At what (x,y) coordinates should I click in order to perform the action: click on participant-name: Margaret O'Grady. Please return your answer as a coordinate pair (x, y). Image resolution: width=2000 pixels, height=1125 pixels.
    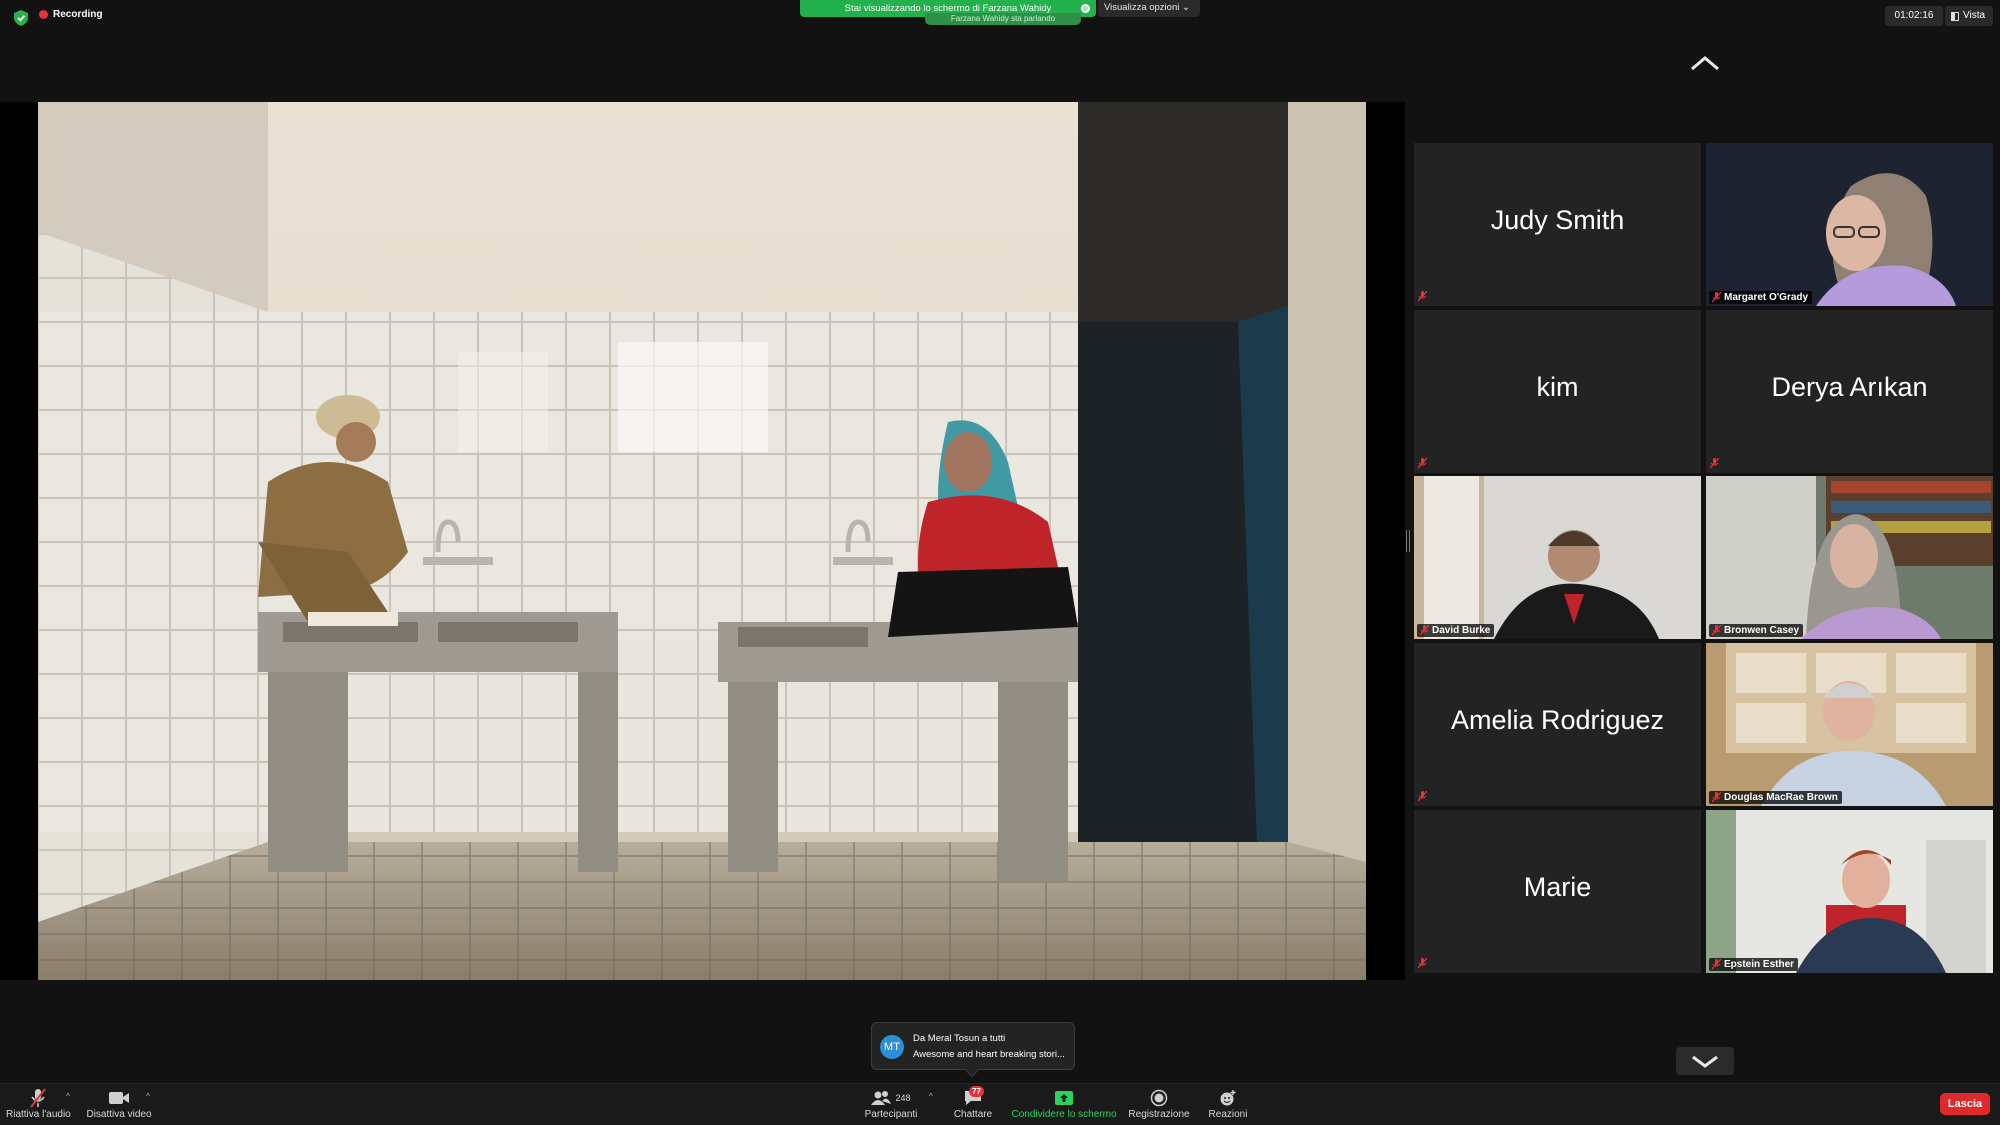
    Looking at the image, I should click on (1766, 297).